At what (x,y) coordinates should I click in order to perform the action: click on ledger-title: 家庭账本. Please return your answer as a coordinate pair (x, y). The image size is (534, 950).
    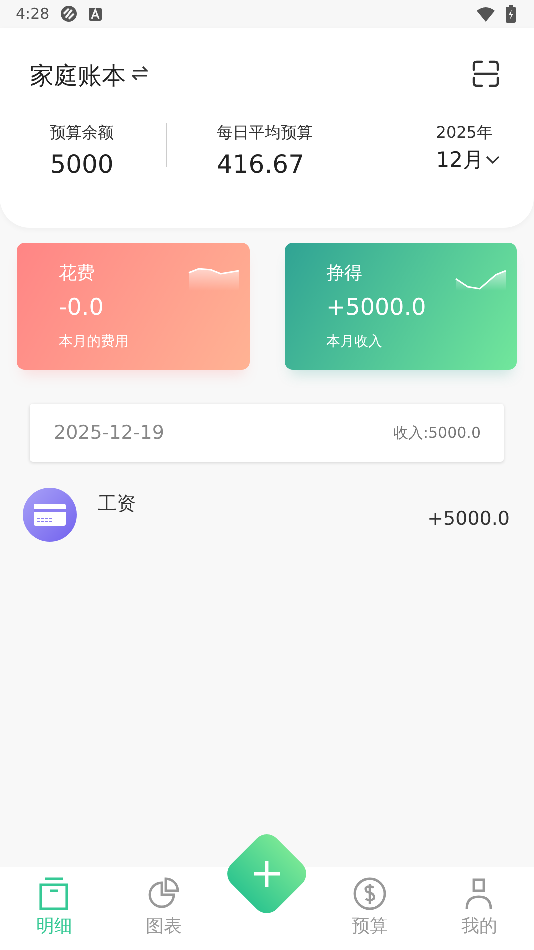
    Looking at the image, I should click on (78, 76).